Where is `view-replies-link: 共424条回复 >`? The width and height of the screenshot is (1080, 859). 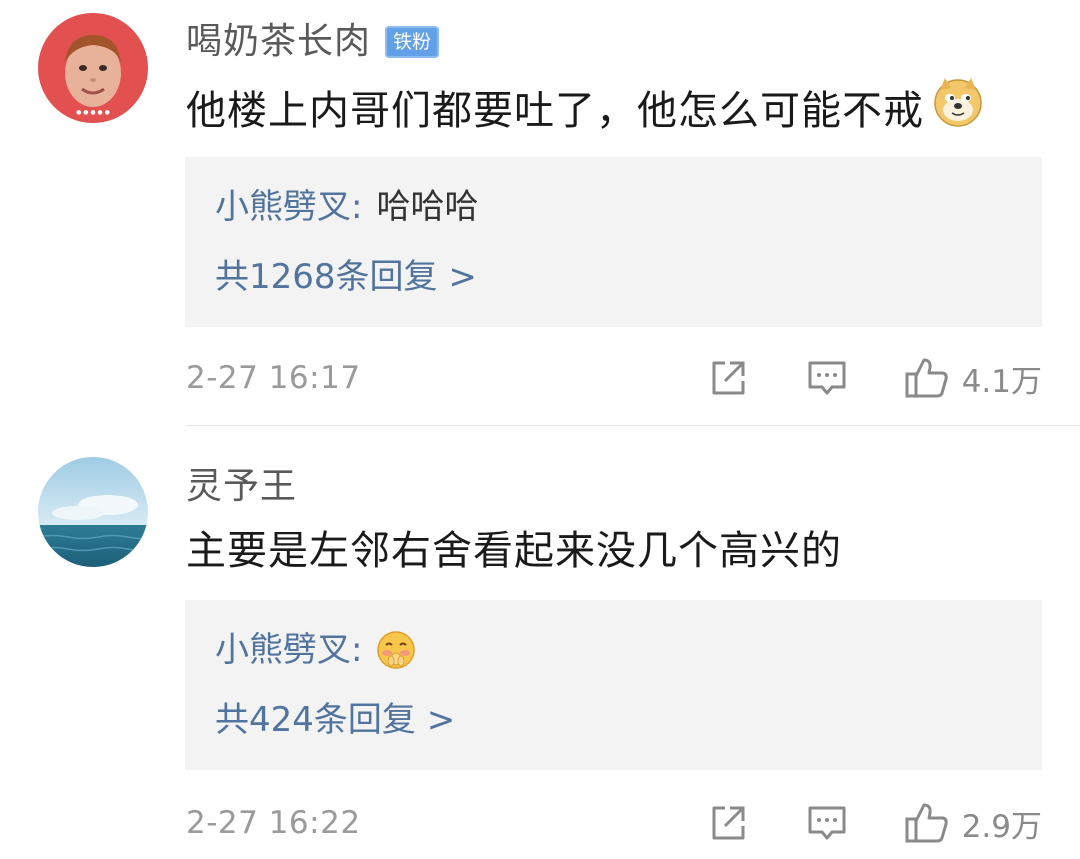 view-replies-link: 共424条回复 > is located at coordinates (335, 720).